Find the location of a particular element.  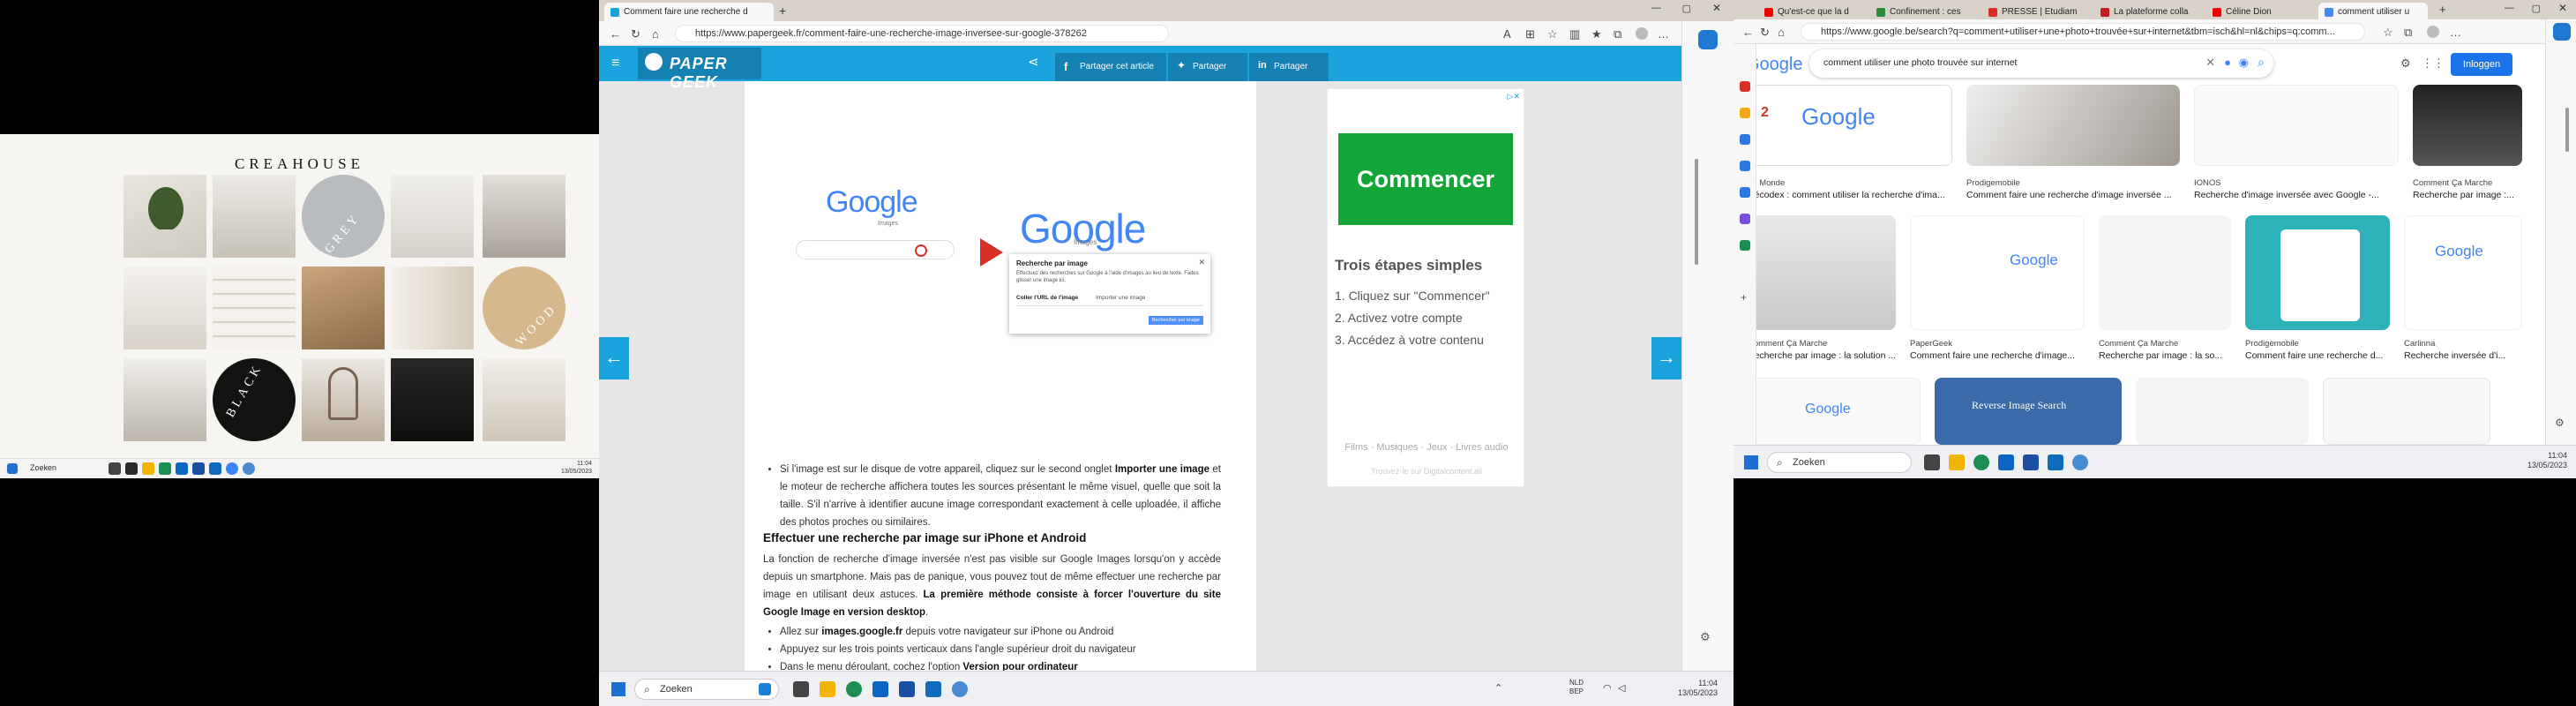

next-article-button: → is located at coordinates (1666, 358).